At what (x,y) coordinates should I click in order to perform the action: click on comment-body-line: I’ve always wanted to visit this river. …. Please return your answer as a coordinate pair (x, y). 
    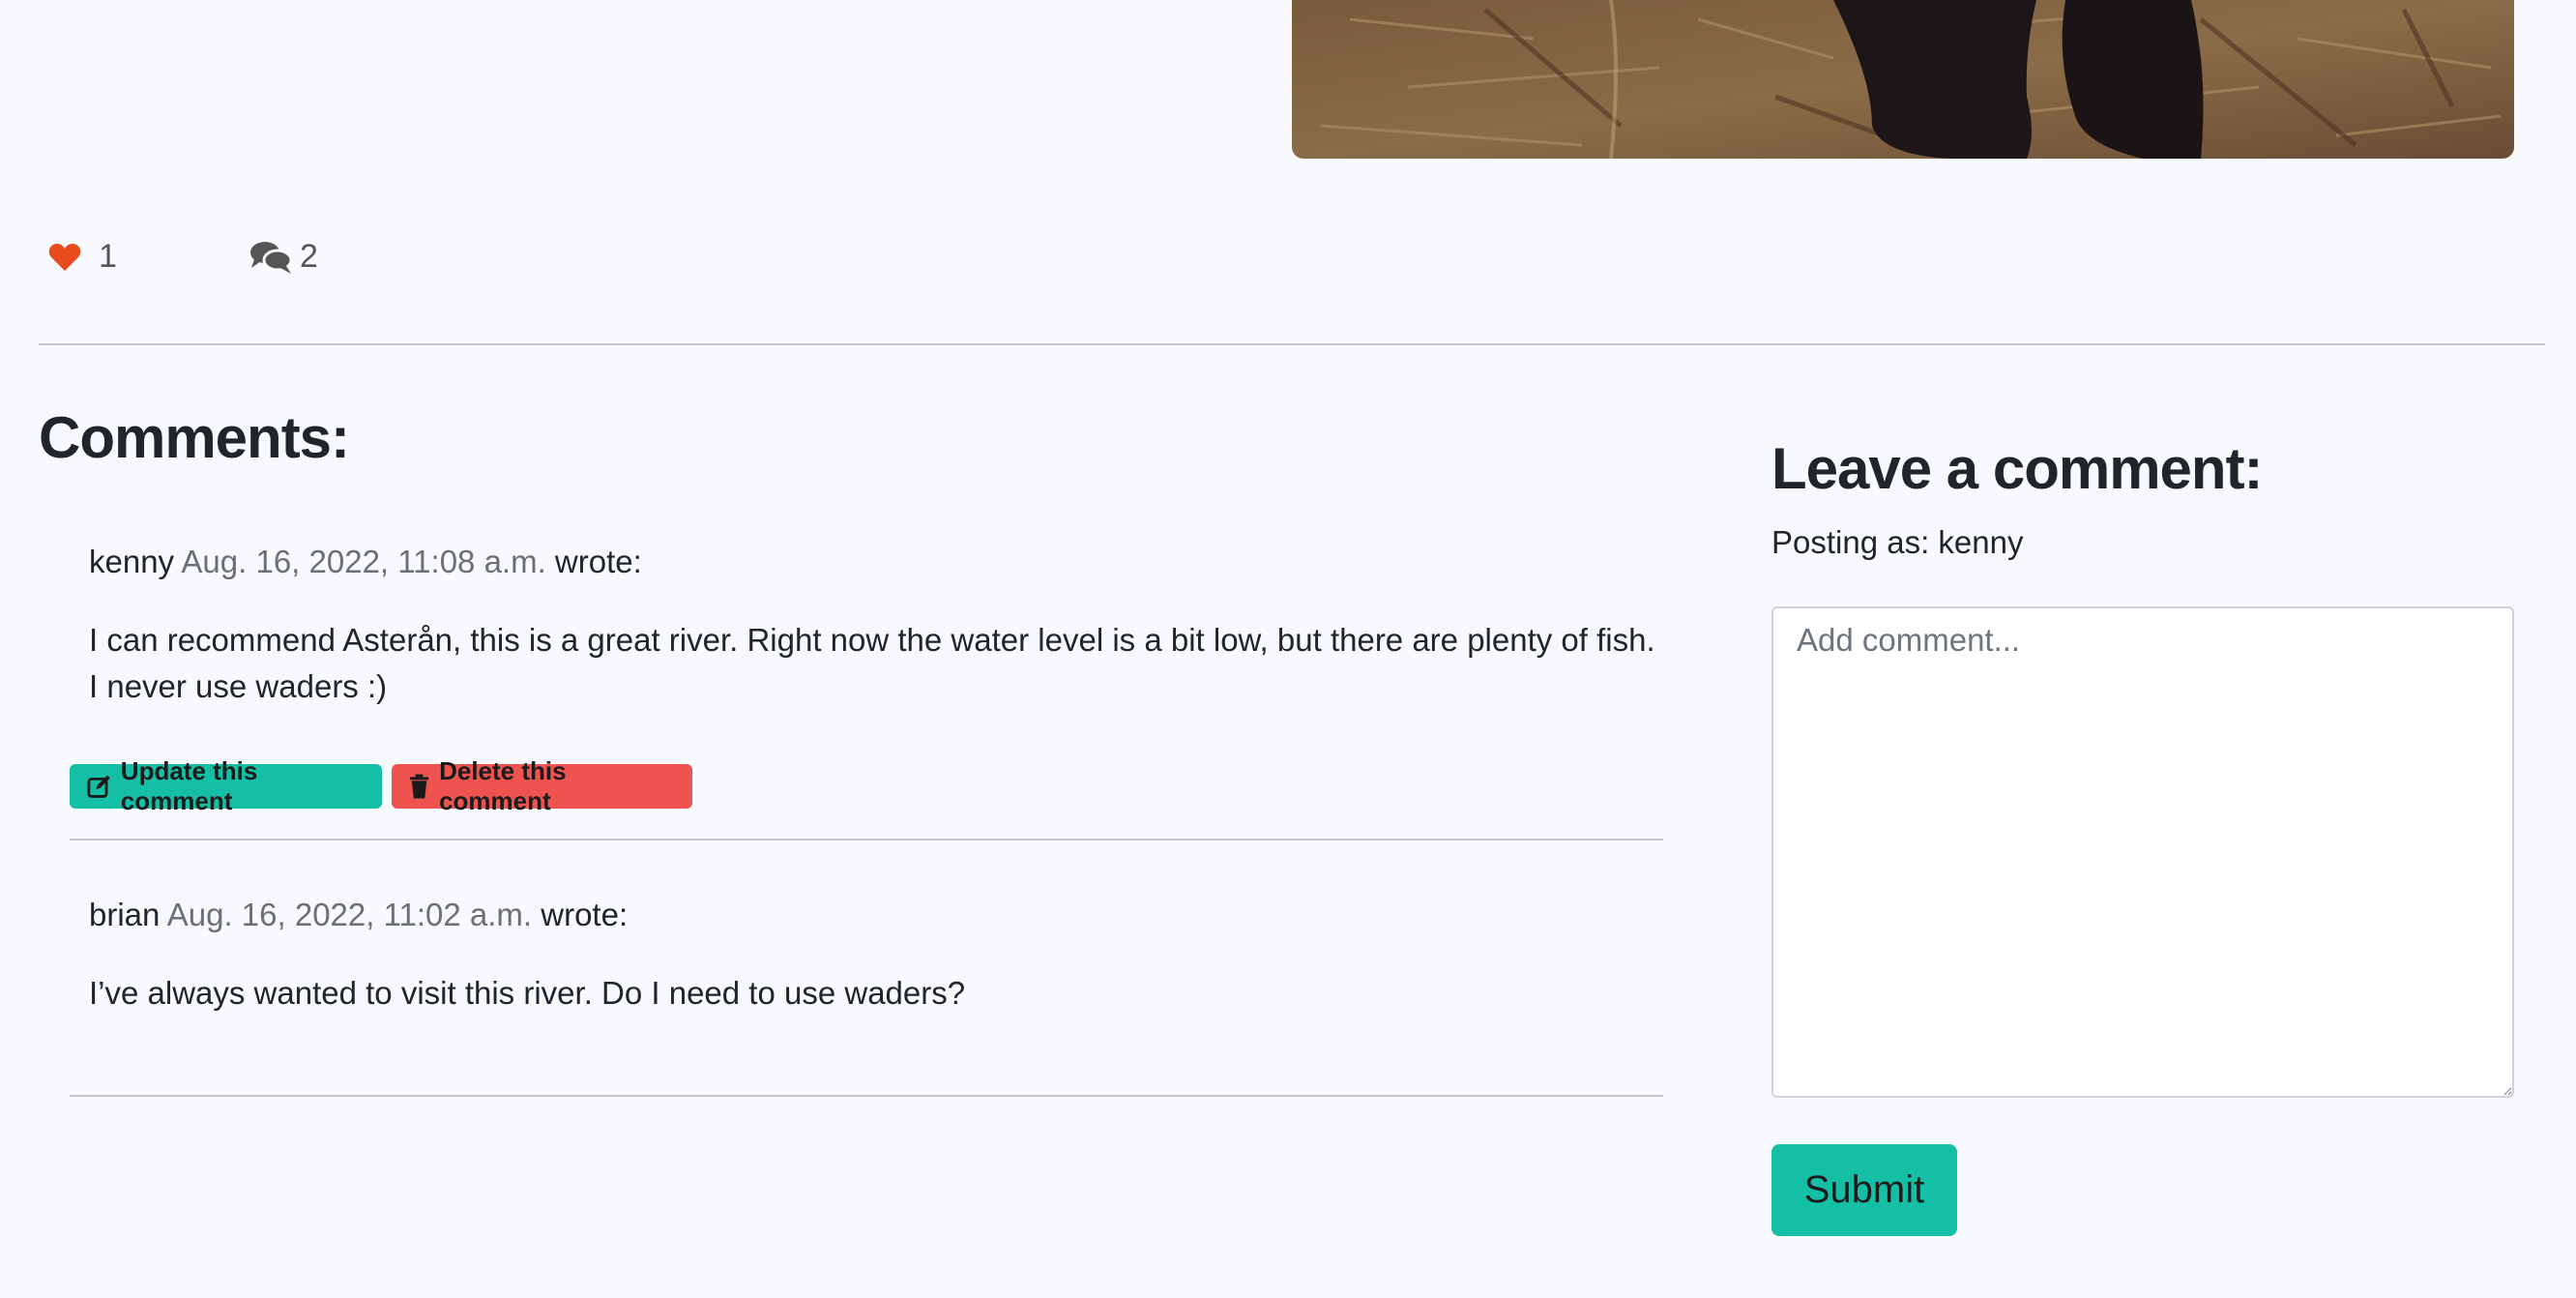
    Looking at the image, I should click on (527, 993).